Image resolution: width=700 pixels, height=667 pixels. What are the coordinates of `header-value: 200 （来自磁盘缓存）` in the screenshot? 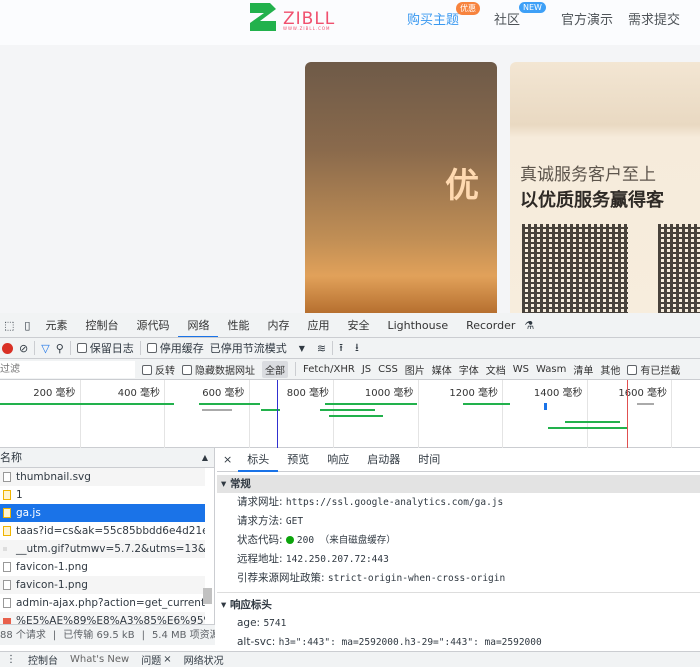 It's located at (346, 540).